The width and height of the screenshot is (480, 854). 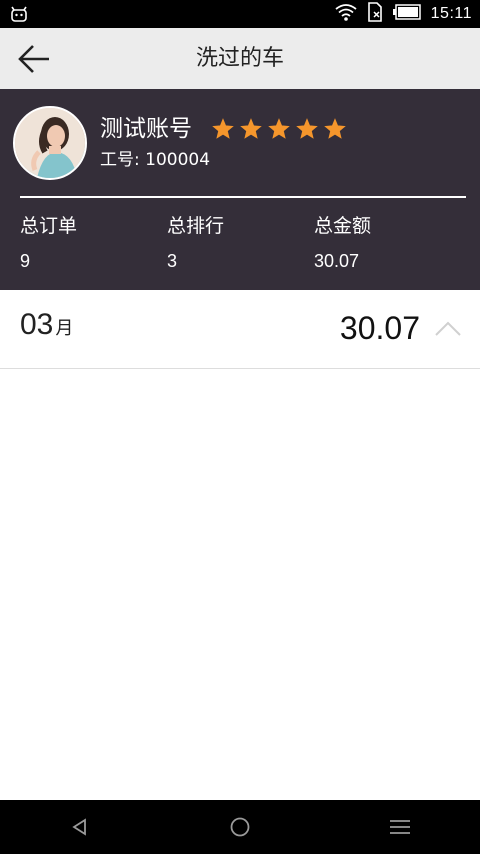 I want to click on month-unit: 月, so click(x=64, y=328).